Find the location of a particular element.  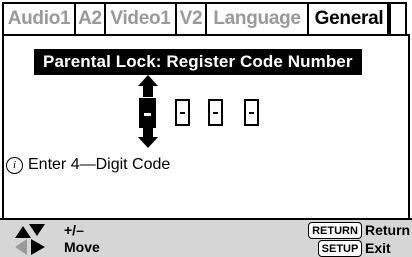

tab-video1: Video1 is located at coordinates (140, 19).